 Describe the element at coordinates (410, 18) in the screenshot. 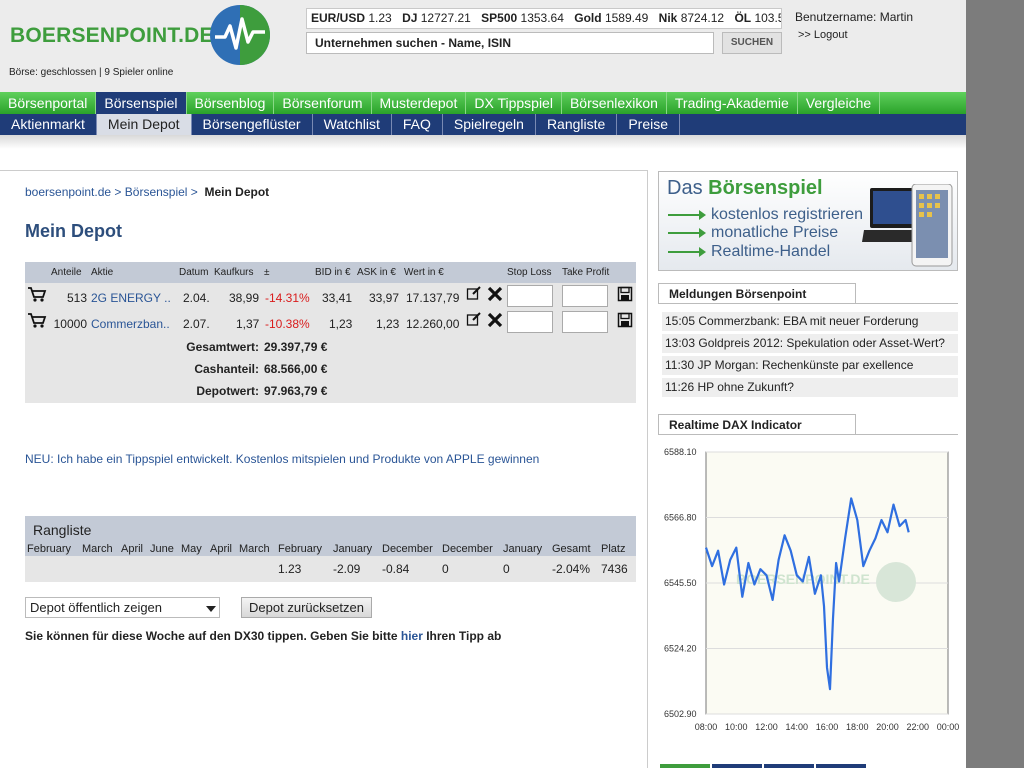

I see `ticker-name: DJ` at that location.